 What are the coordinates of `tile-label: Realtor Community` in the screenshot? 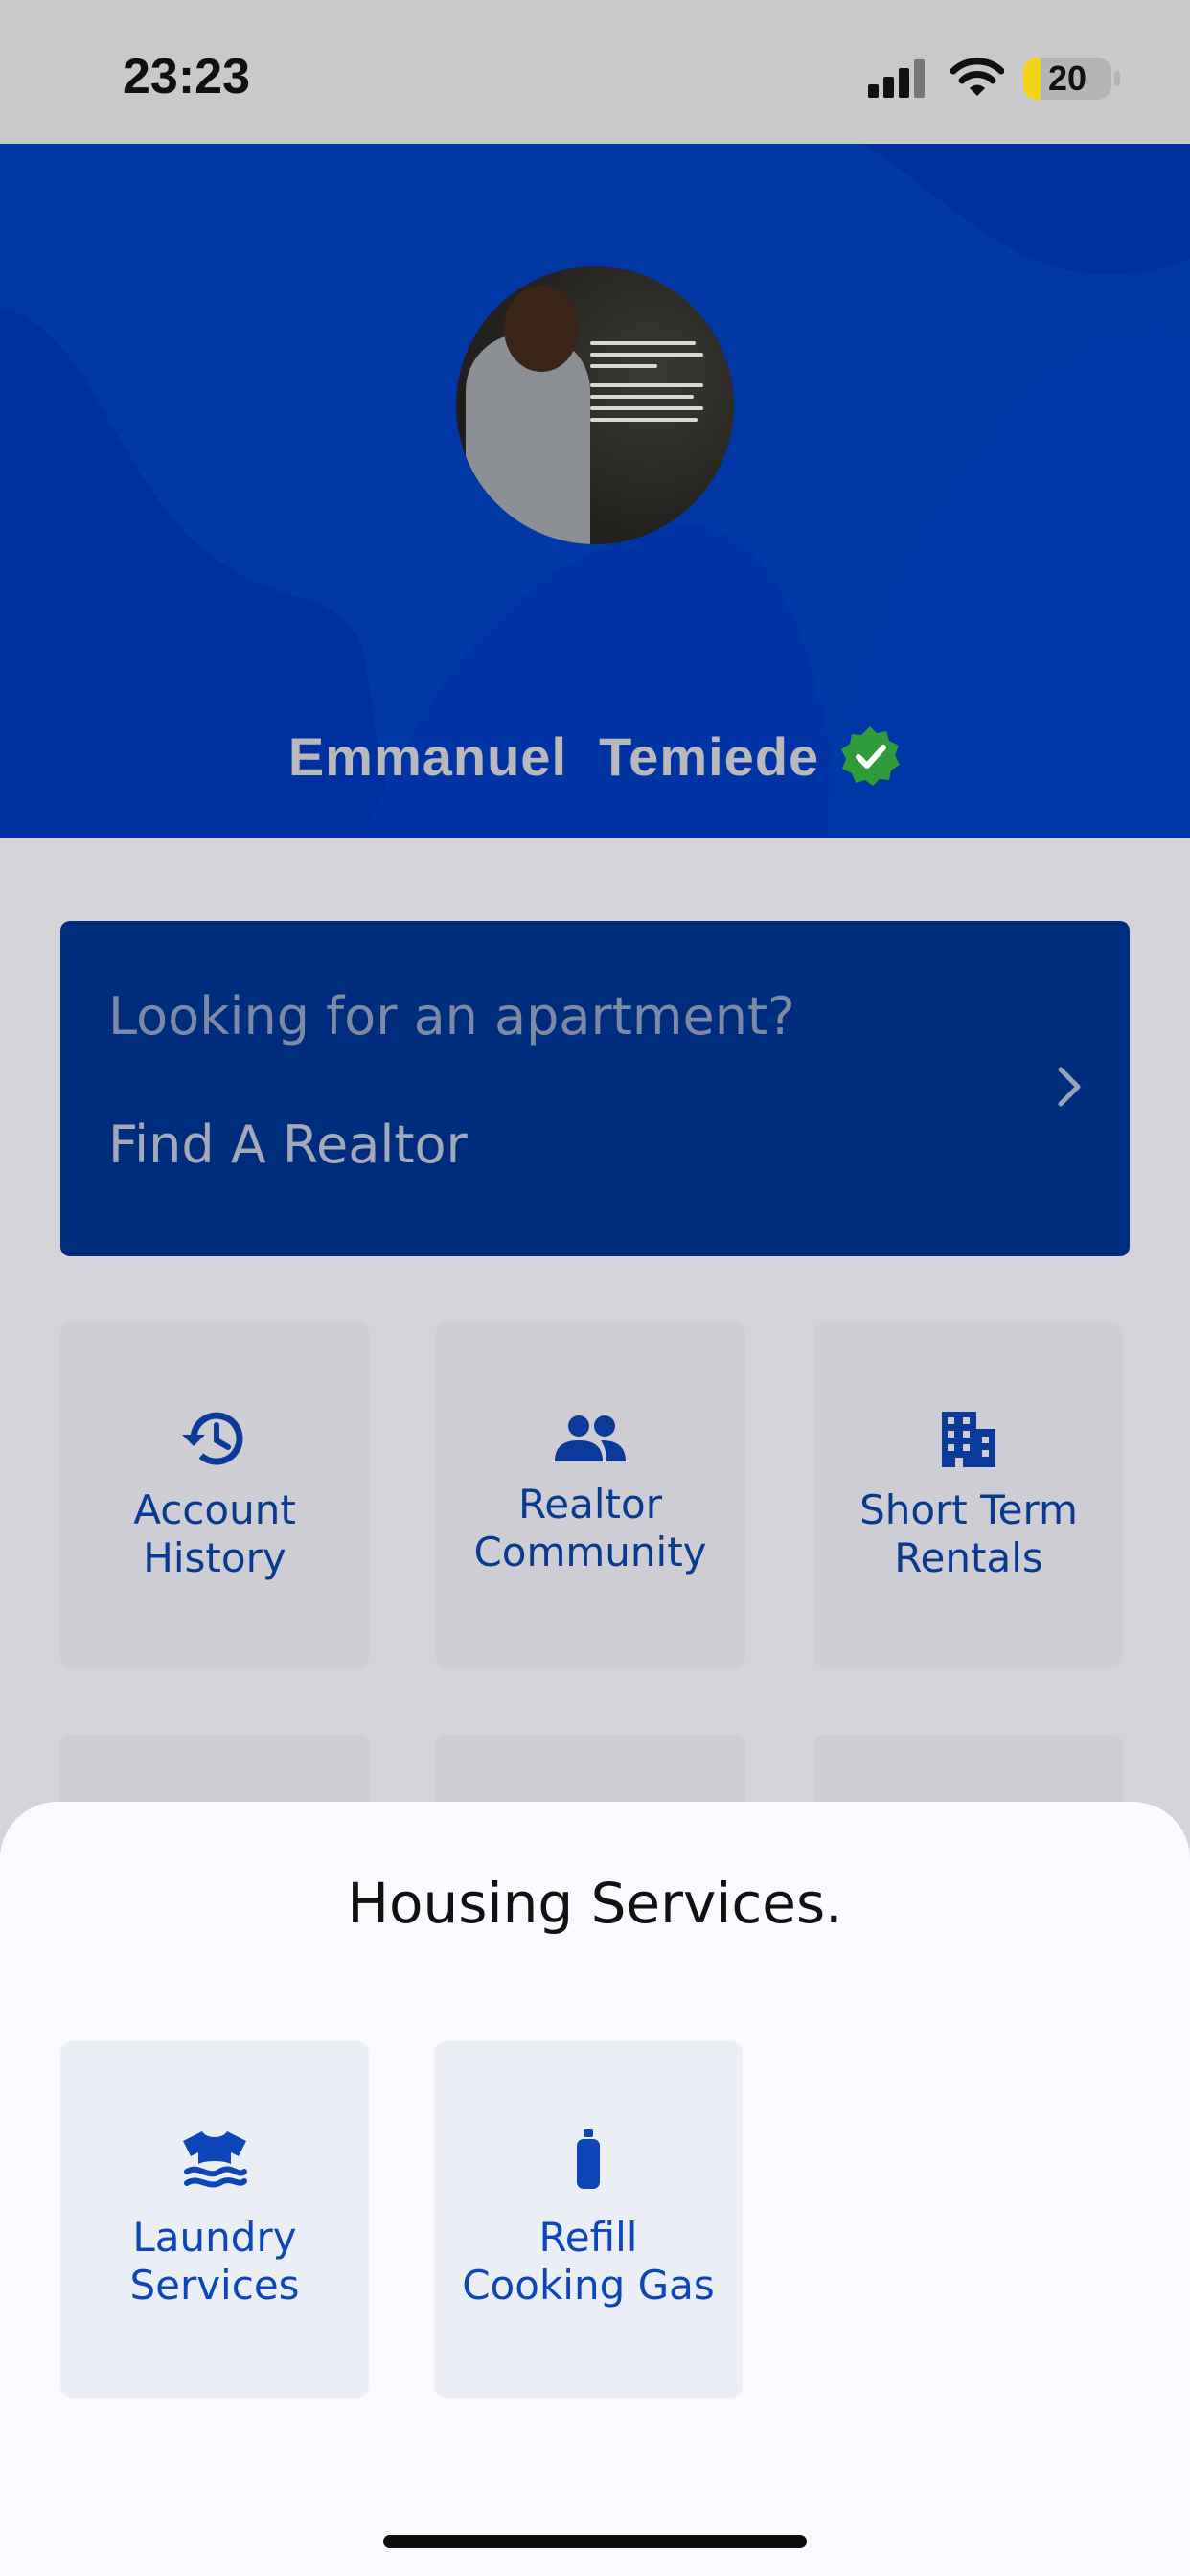 It's located at (590, 1529).